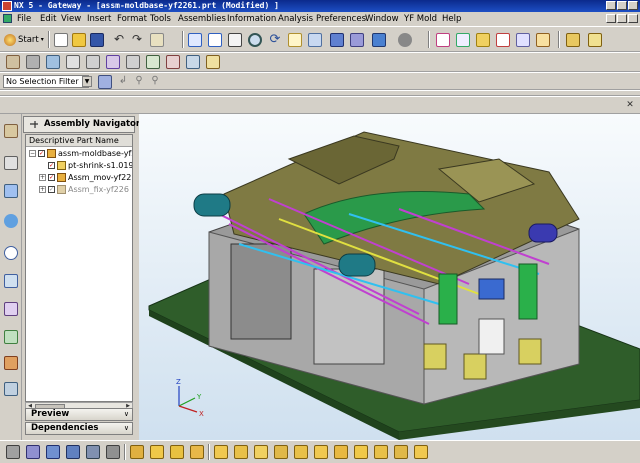  I want to click on selection-scope-icon, so click(105, 82).